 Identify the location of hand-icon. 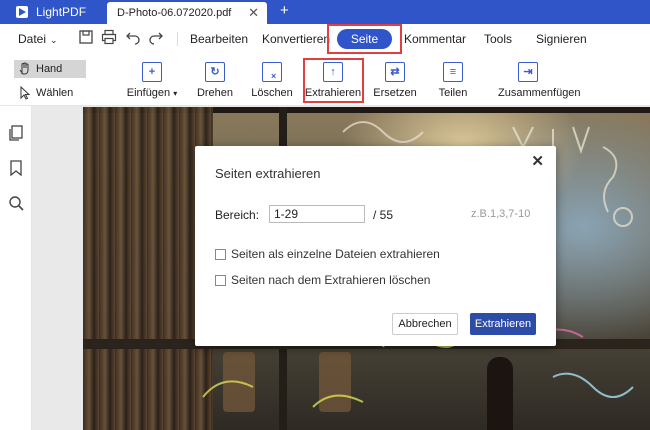
(24, 68).